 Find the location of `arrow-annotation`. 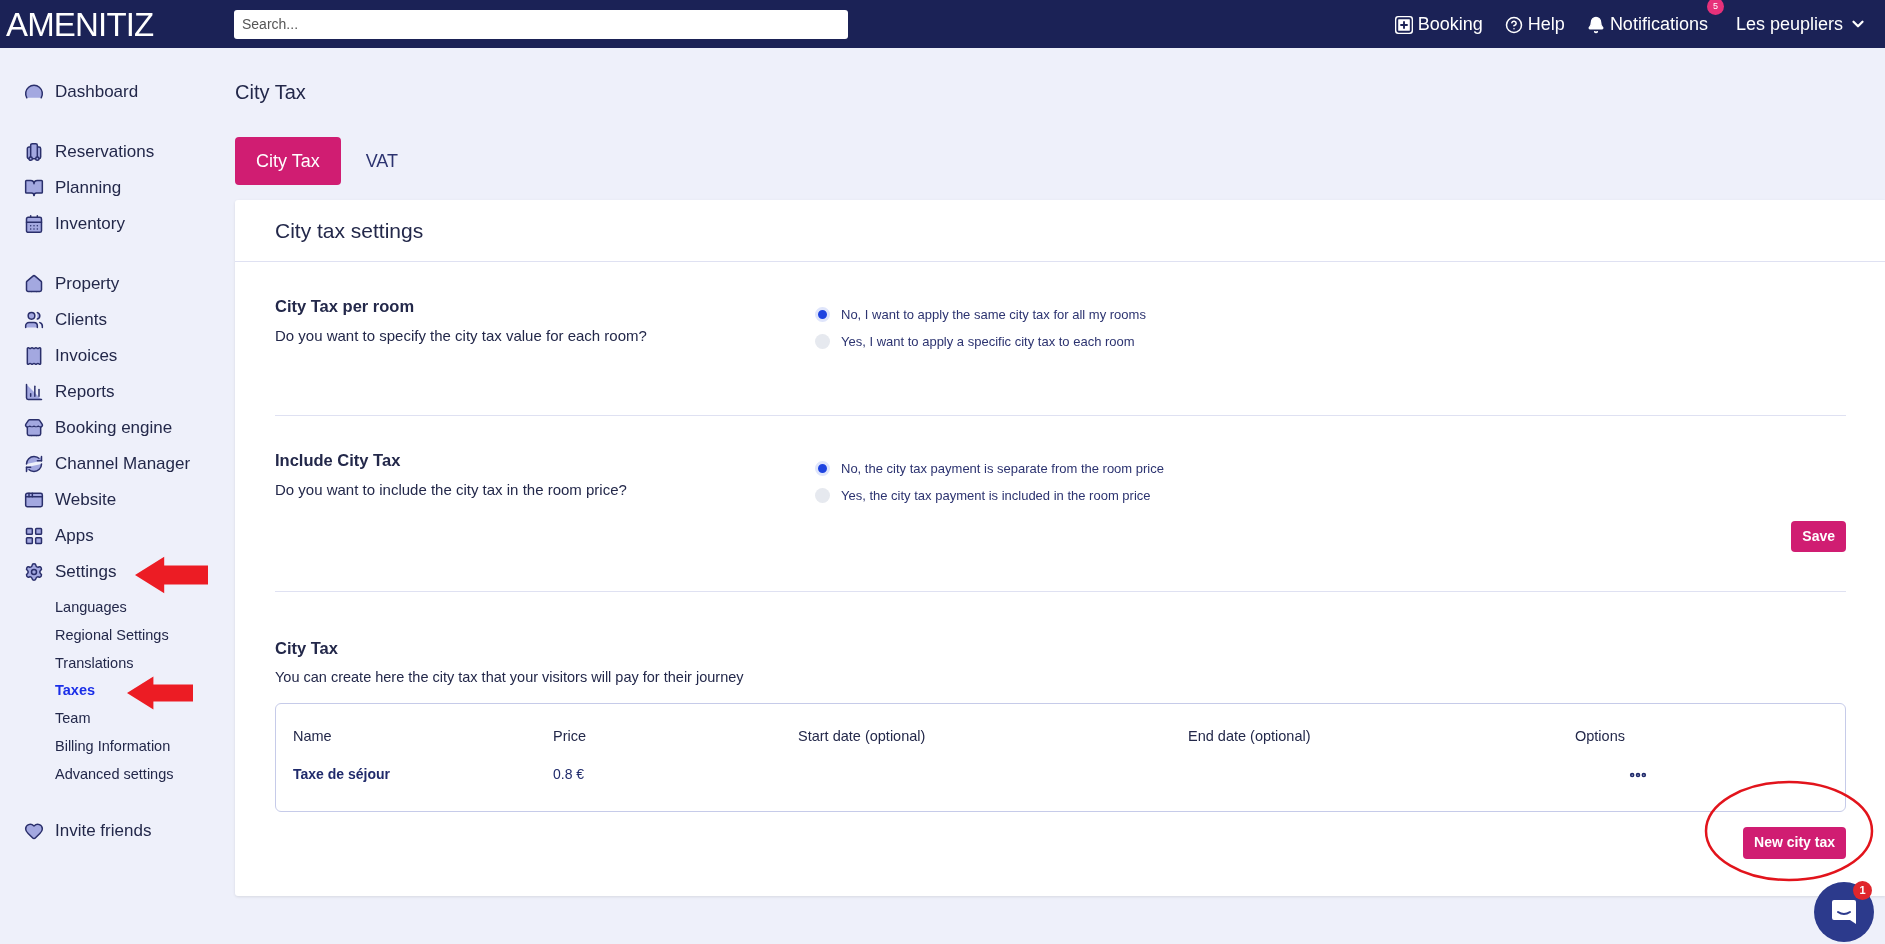

arrow-annotation is located at coordinates (160, 693).